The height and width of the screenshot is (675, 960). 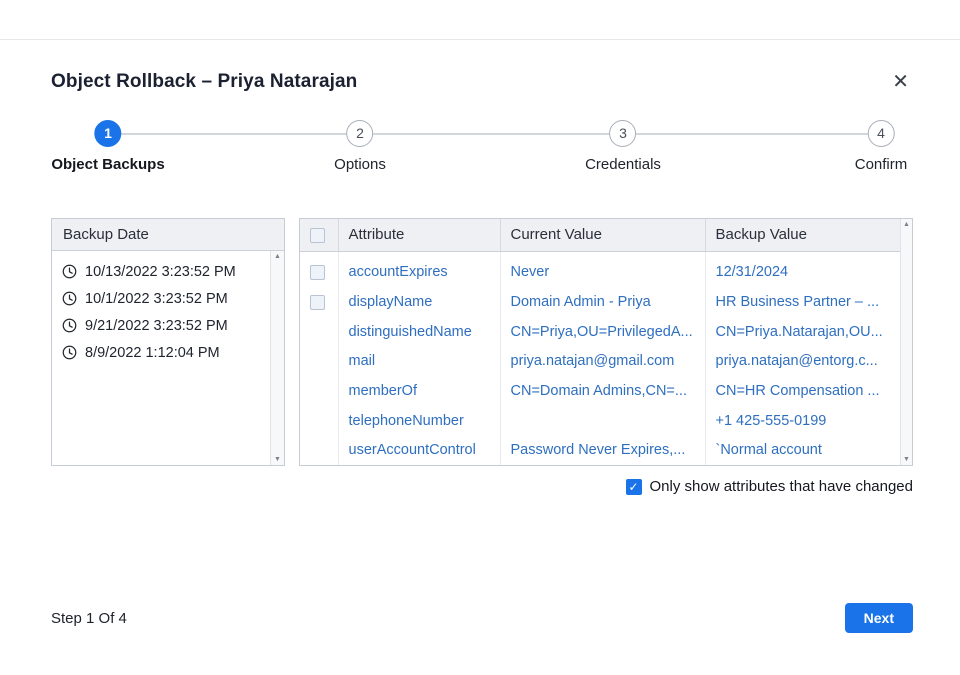 I want to click on step-3-circle: 3, so click(x=623, y=133).